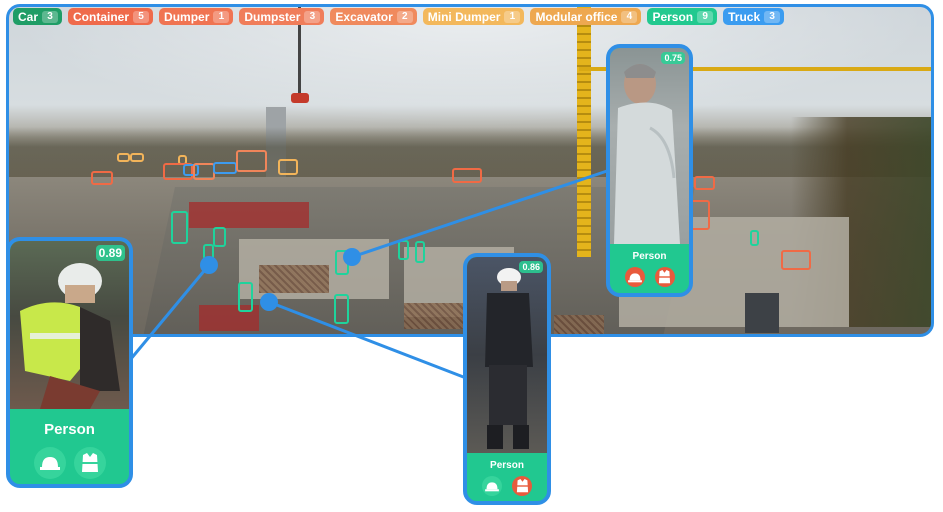 The width and height of the screenshot is (943, 512). I want to click on crane-hook, so click(300, 98).